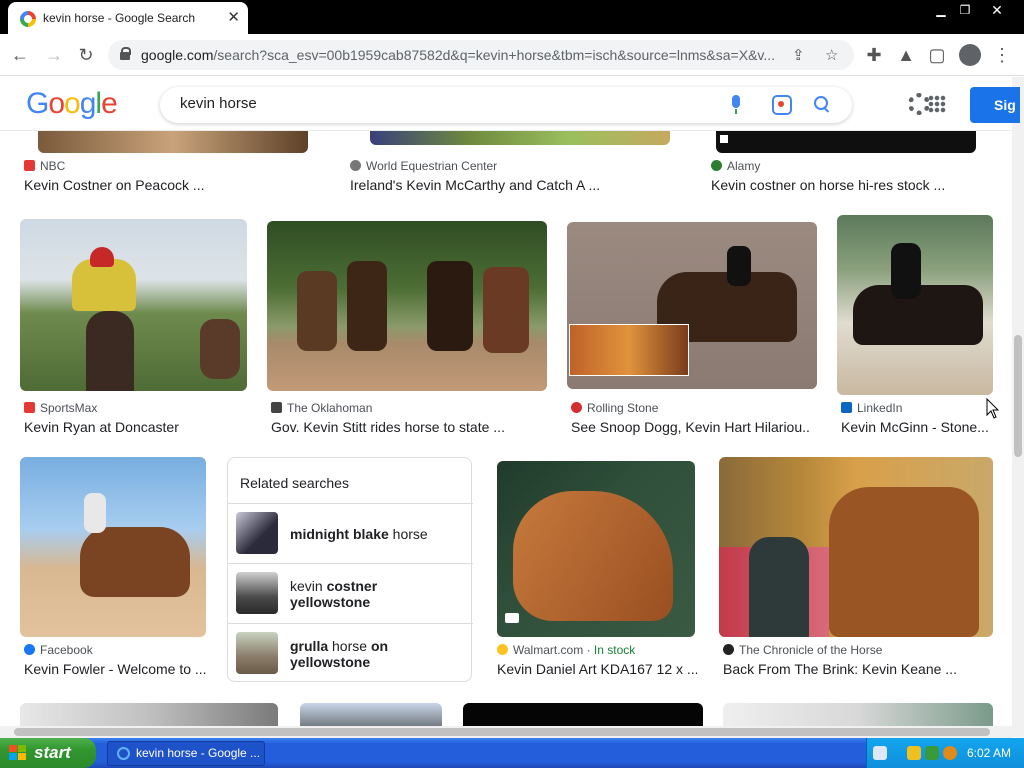  Describe the element at coordinates (139, 427) in the screenshot. I see `result-caption: Kevin Ryan at Doncaster` at that location.